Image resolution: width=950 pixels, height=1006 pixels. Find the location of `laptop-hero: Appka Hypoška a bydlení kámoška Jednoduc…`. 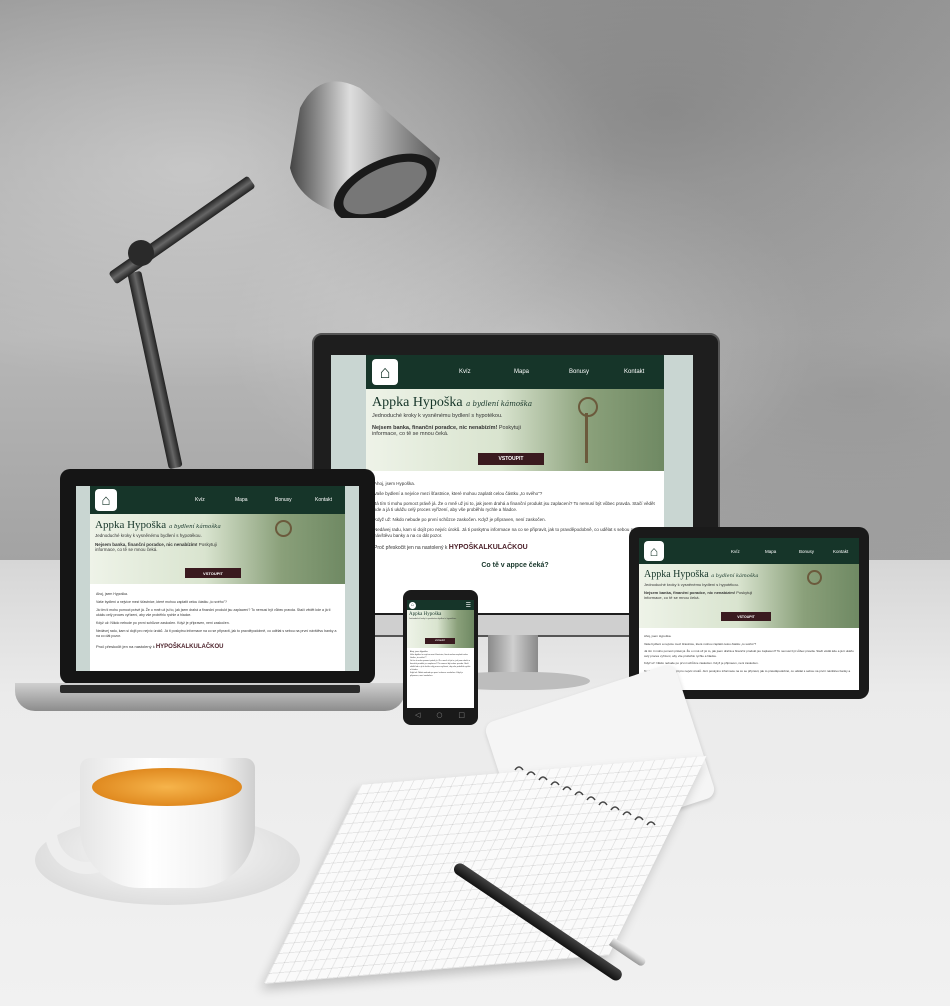

laptop-hero: Appka Hypoška a bydlení kámoška Jednoduc… is located at coordinates (217, 549).